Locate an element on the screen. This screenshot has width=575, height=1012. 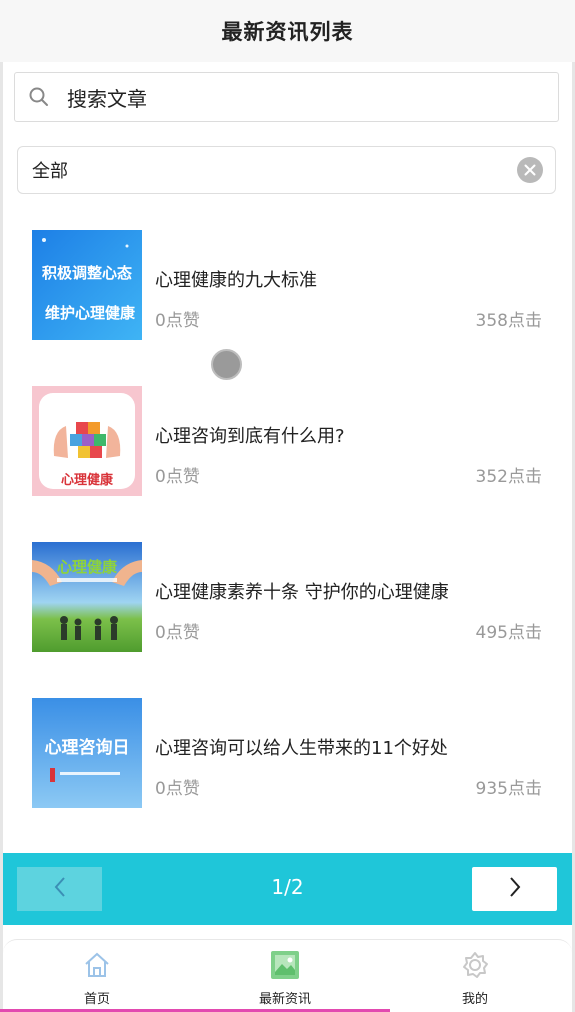
tab-label: 我的 is located at coordinates (474, 999).